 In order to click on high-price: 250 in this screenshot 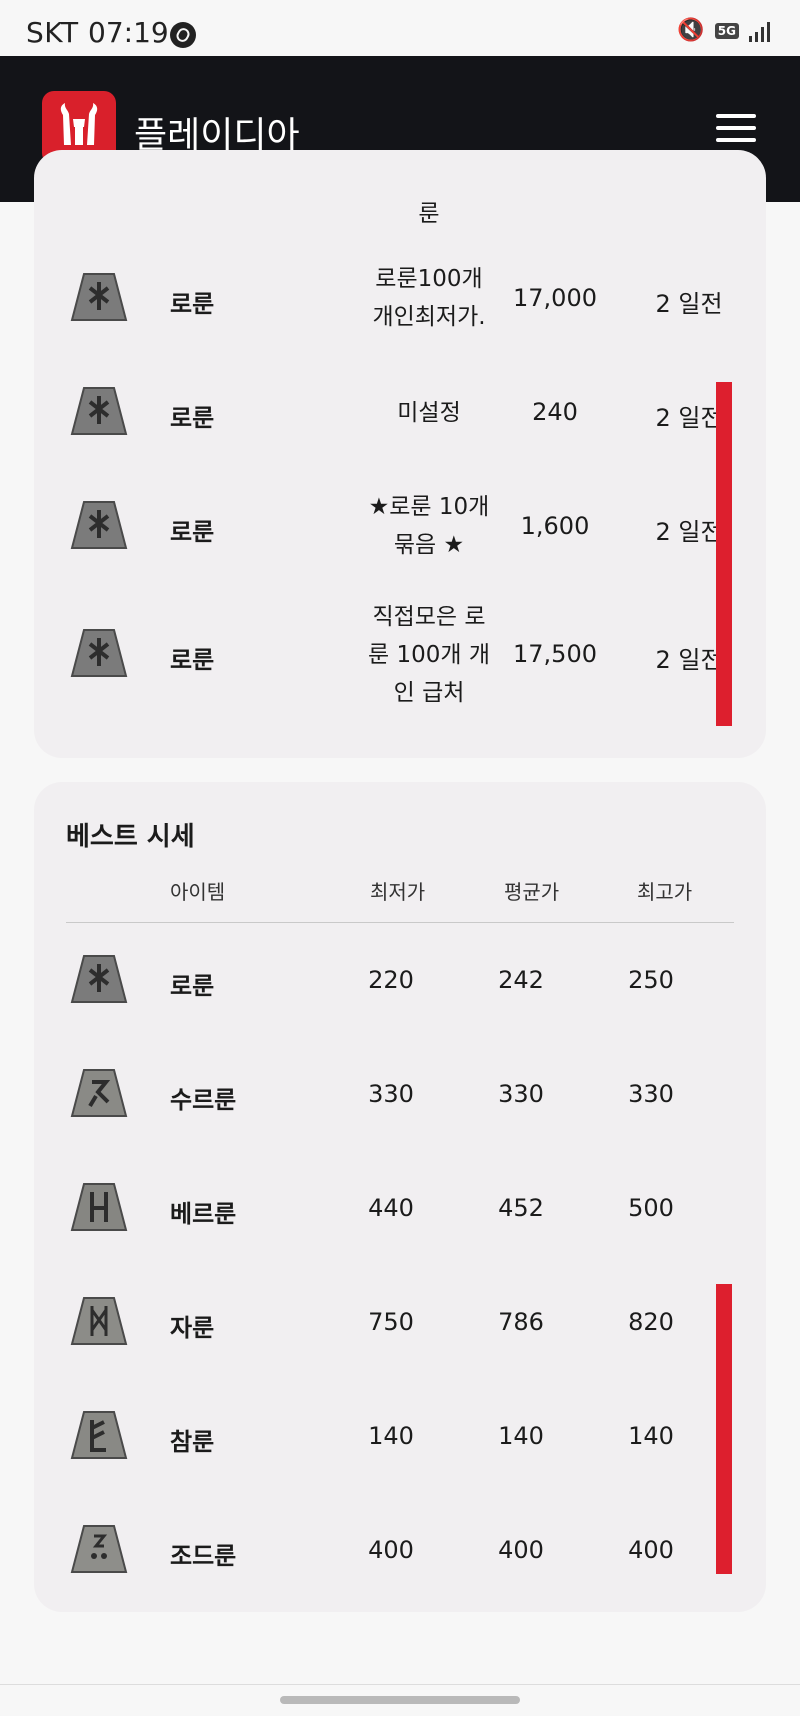, I will do `click(651, 980)`.